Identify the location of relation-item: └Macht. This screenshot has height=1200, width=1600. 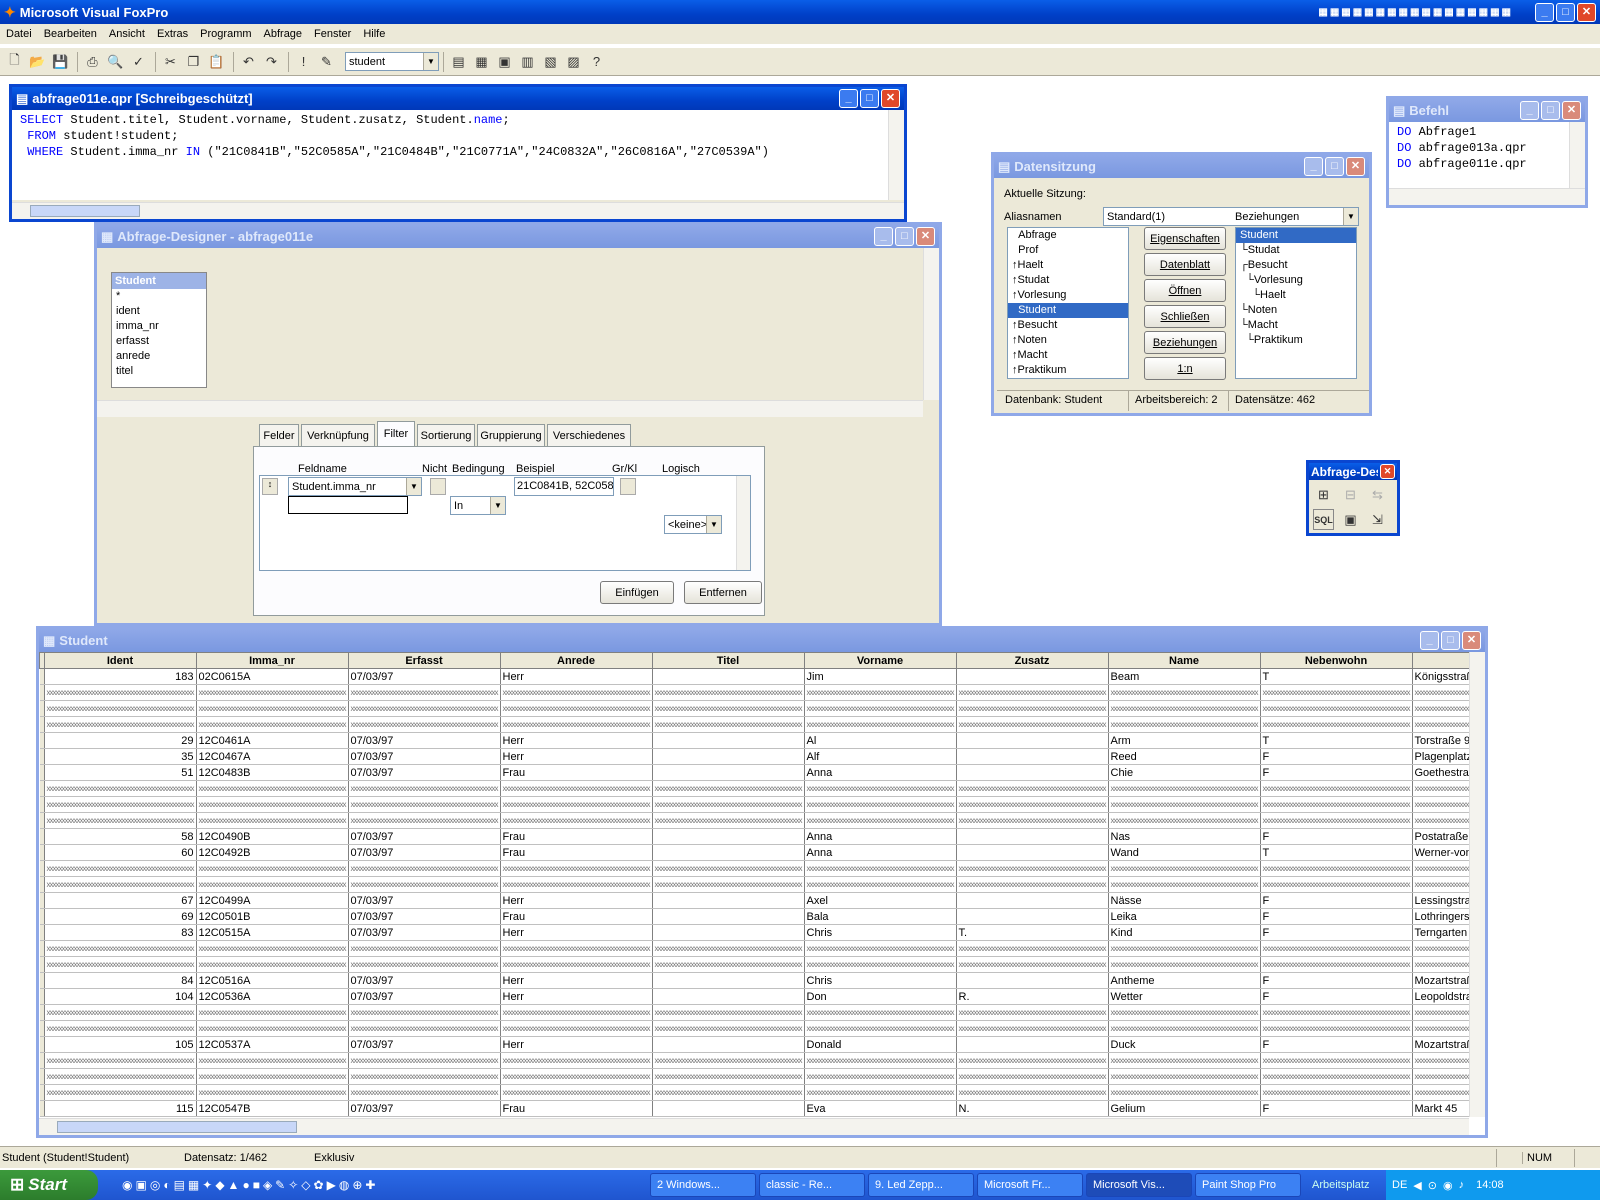
(1296, 325).